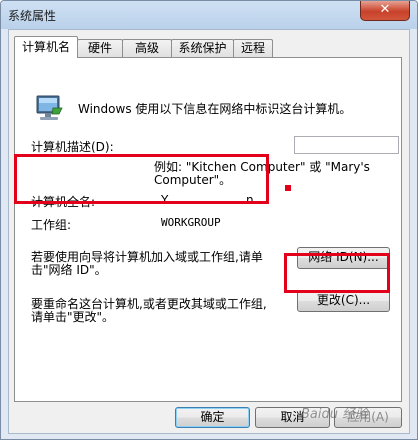  I want to click on rename-text-line2: 请单击"更改"。, so click(73, 317).